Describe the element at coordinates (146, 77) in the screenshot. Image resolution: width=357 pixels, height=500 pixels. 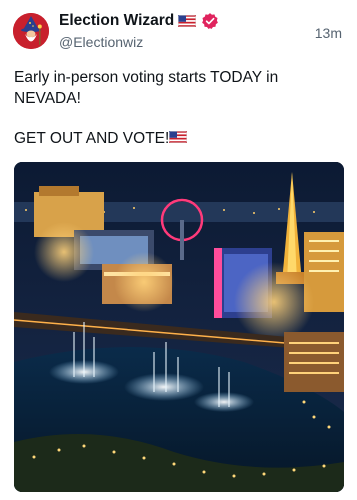
I see `post-text-line: Early in-person voting starts TODAY in` at that location.